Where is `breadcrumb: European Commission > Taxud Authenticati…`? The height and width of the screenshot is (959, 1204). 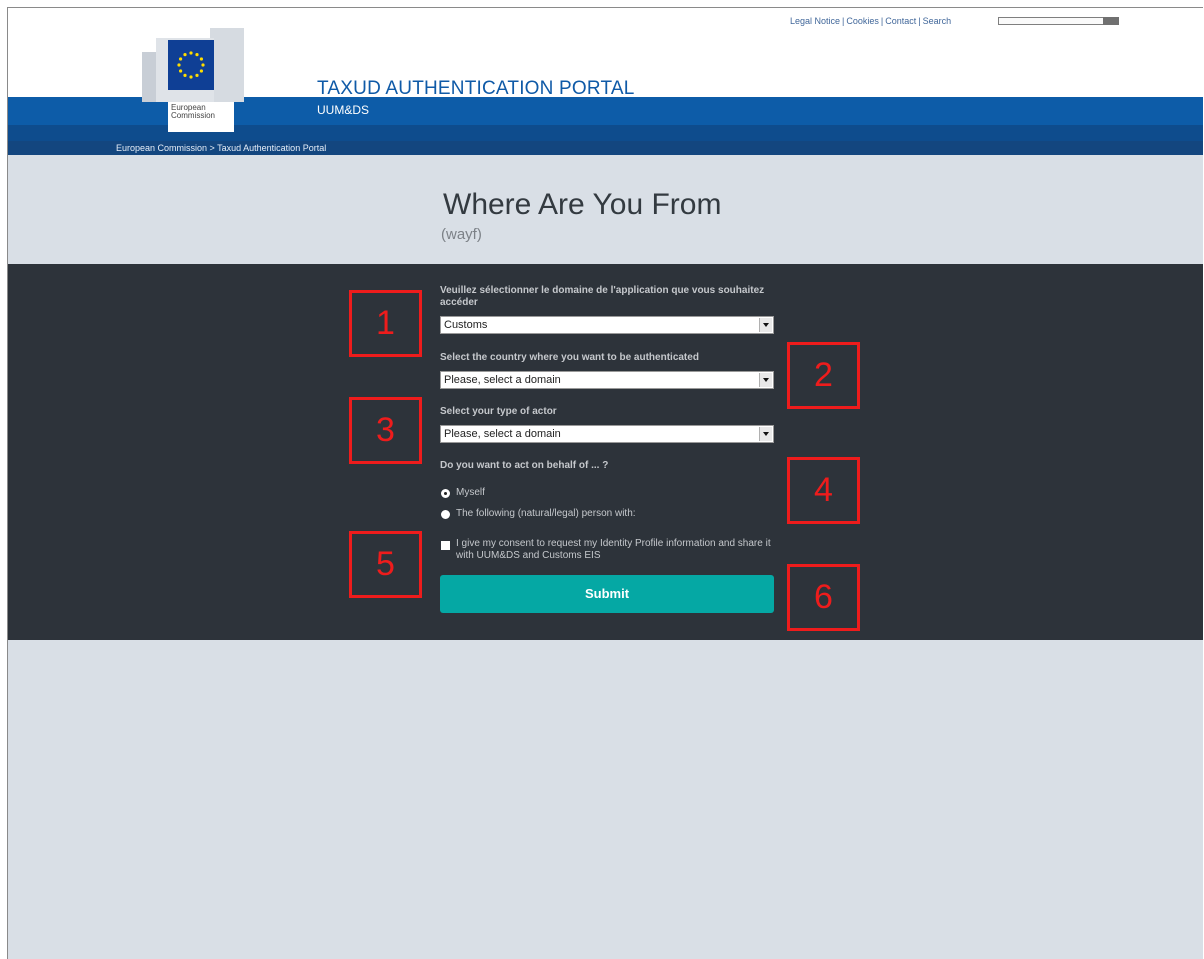
breadcrumb: European Commission > Taxud Authenticati… is located at coordinates (605, 148).